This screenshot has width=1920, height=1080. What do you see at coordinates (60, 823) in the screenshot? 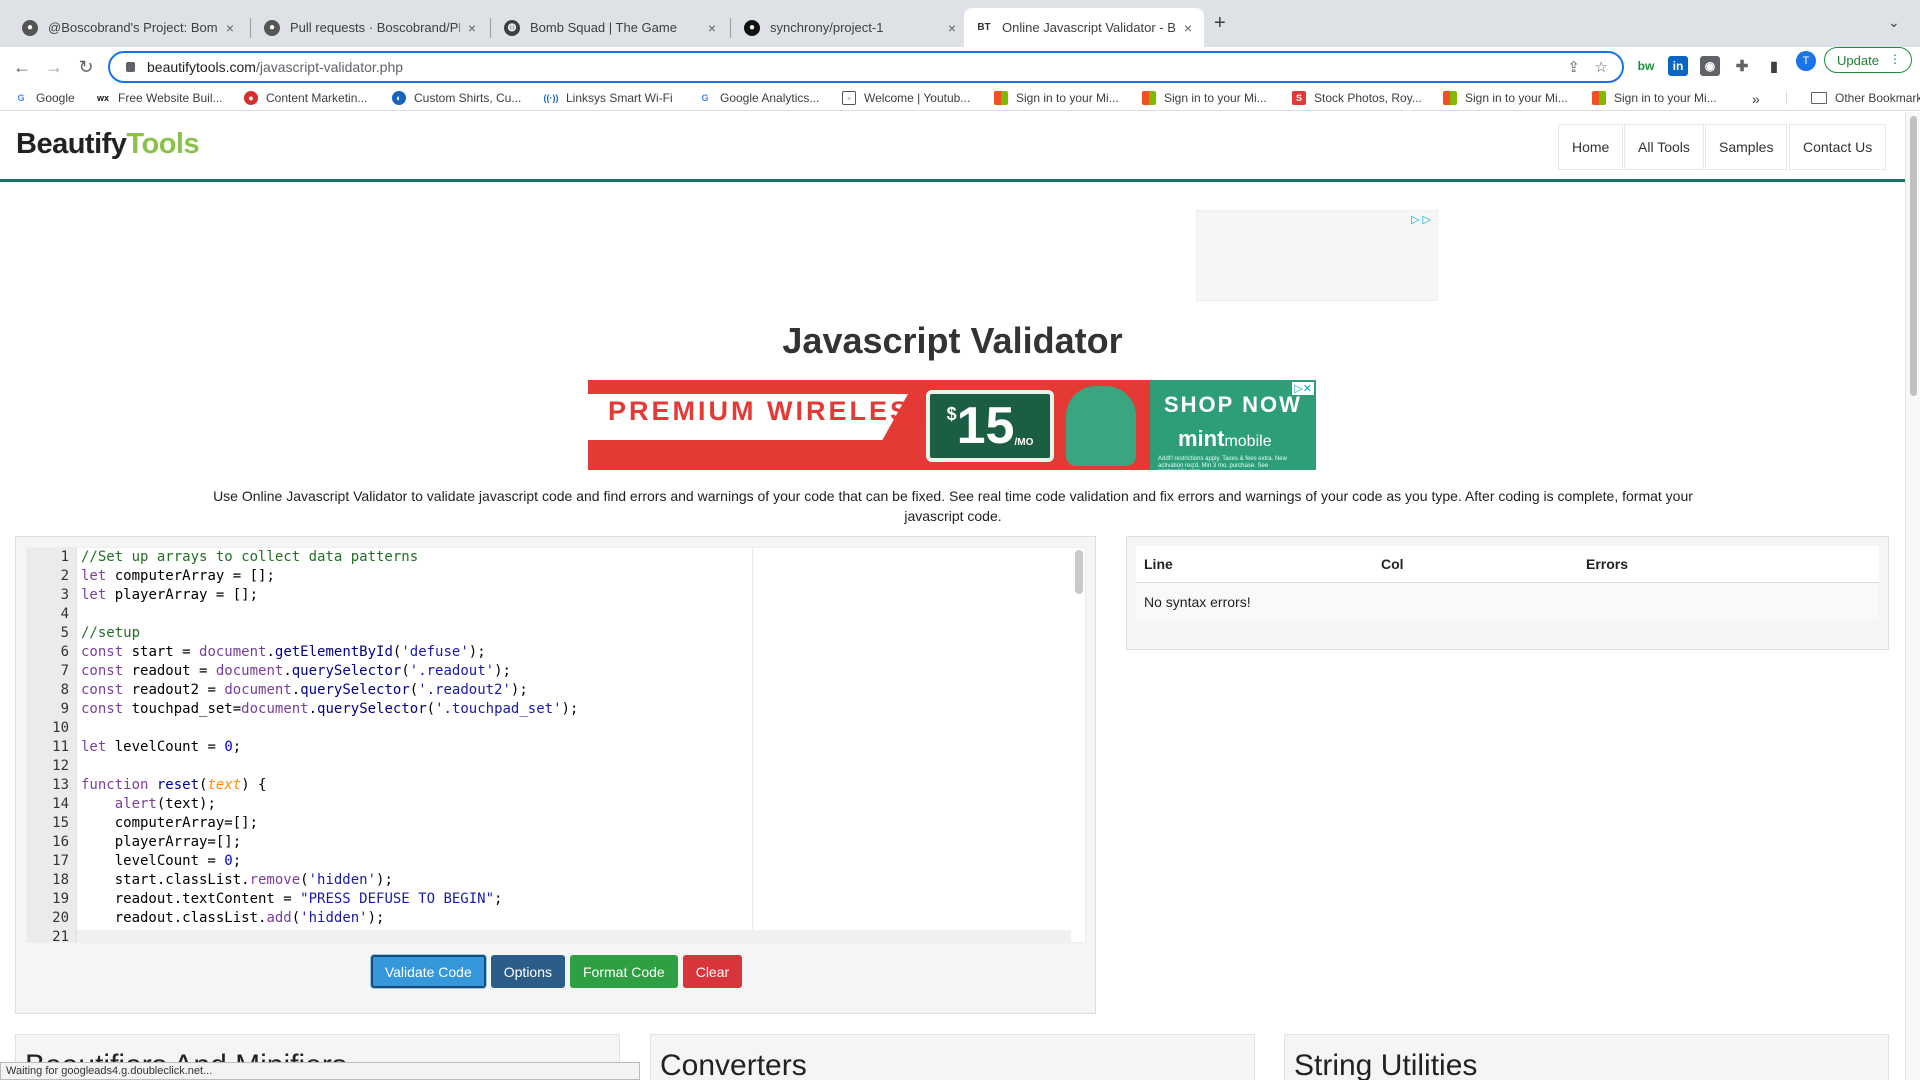
I see `line-number: 15` at bounding box center [60, 823].